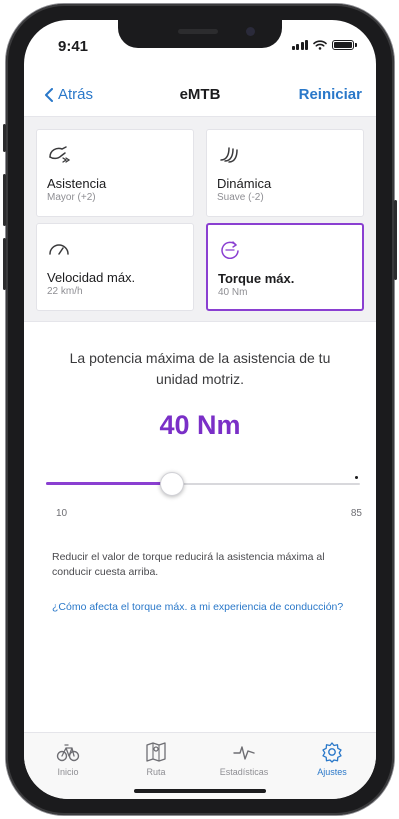 The image size is (399, 819). What do you see at coordinates (62, 513) in the screenshot?
I see `slider-min-label: 10` at bounding box center [62, 513].